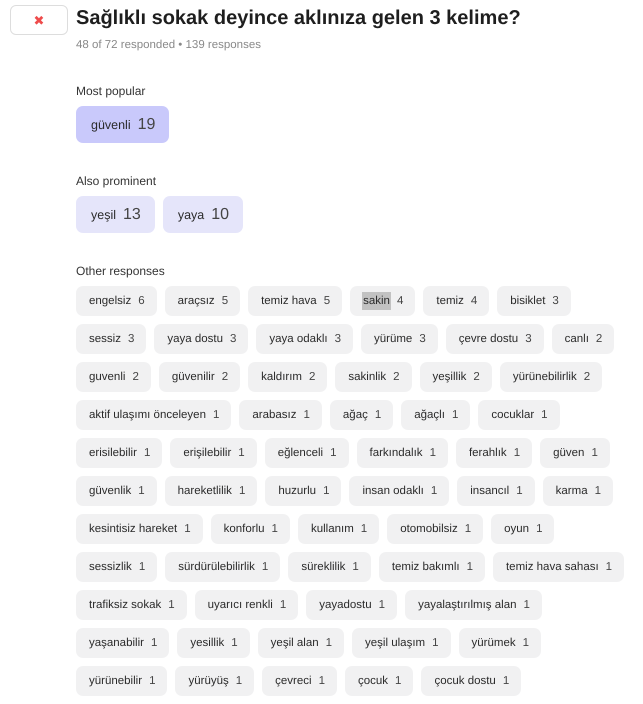  Describe the element at coordinates (393, 339) in the screenshot. I see `response-word: yürüme` at that location.